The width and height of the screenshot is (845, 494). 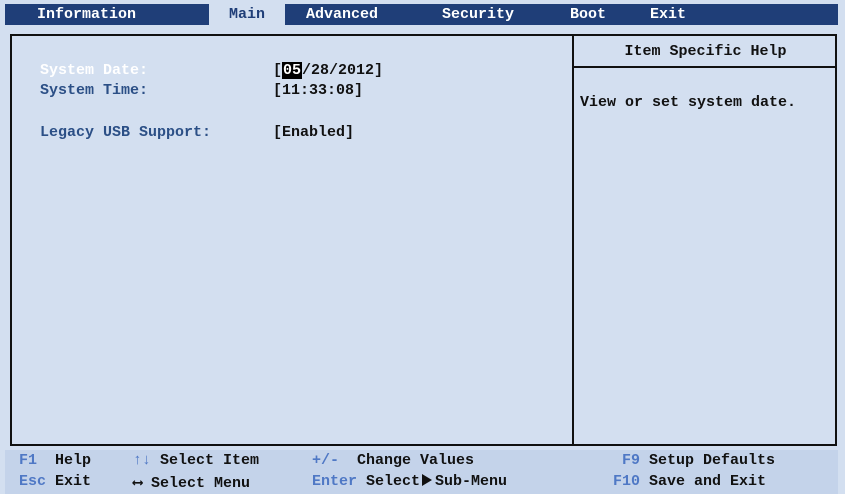 What do you see at coordinates (292, 70) in the screenshot?
I see `system-date-month-field: 05` at bounding box center [292, 70].